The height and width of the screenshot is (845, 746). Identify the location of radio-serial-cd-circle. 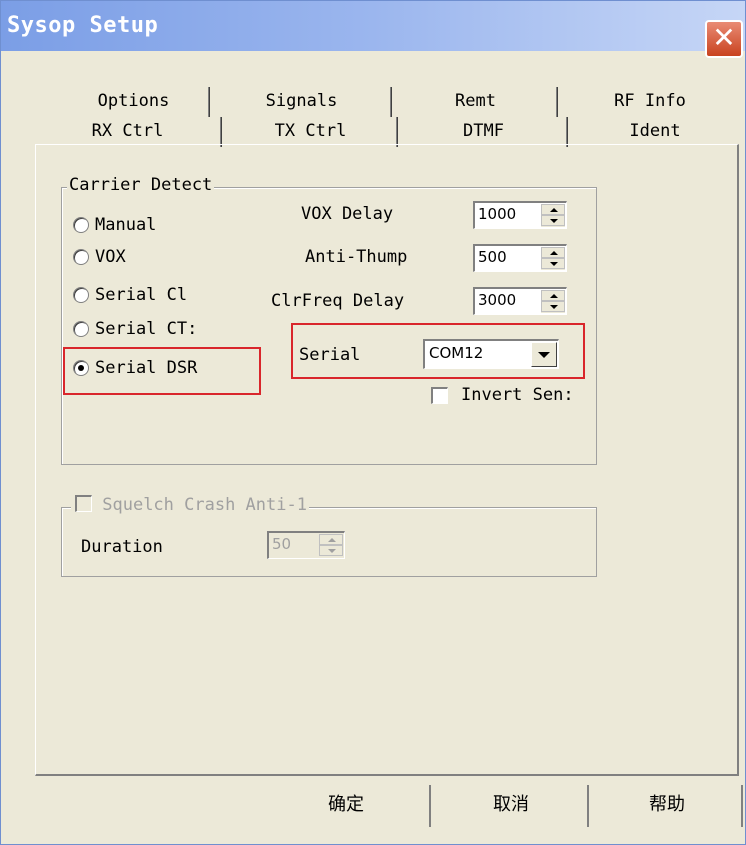
(81, 295).